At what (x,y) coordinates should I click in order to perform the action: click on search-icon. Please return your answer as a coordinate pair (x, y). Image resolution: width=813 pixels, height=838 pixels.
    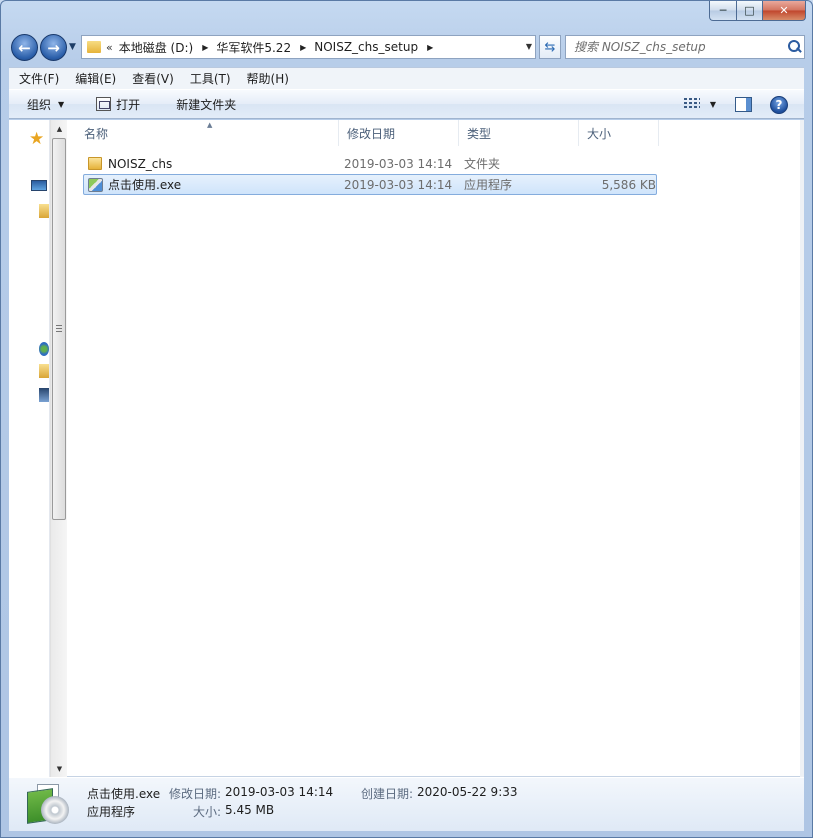
    Looking at the image, I should click on (794, 47).